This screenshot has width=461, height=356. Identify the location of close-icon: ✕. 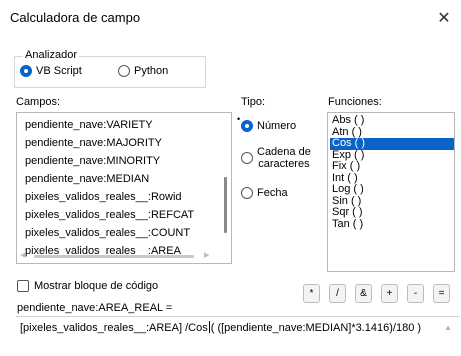
(444, 18).